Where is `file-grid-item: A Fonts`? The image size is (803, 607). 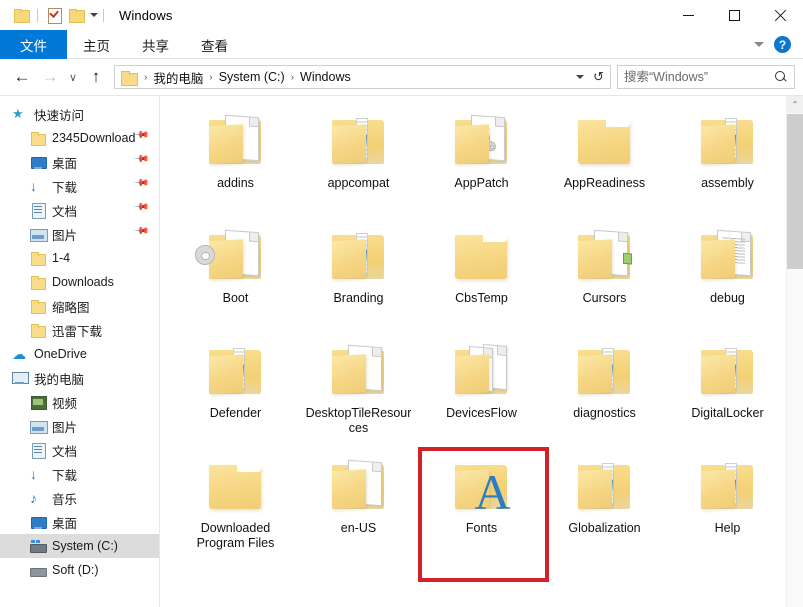
file-grid-item: A Fonts is located at coordinates (481, 506).